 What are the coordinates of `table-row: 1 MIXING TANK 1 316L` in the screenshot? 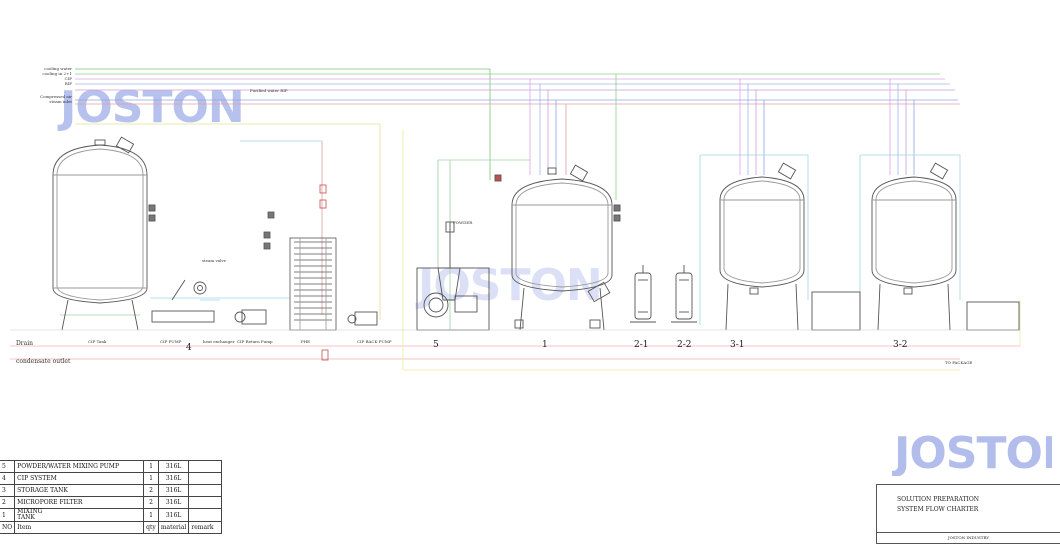 It's located at (111, 515).